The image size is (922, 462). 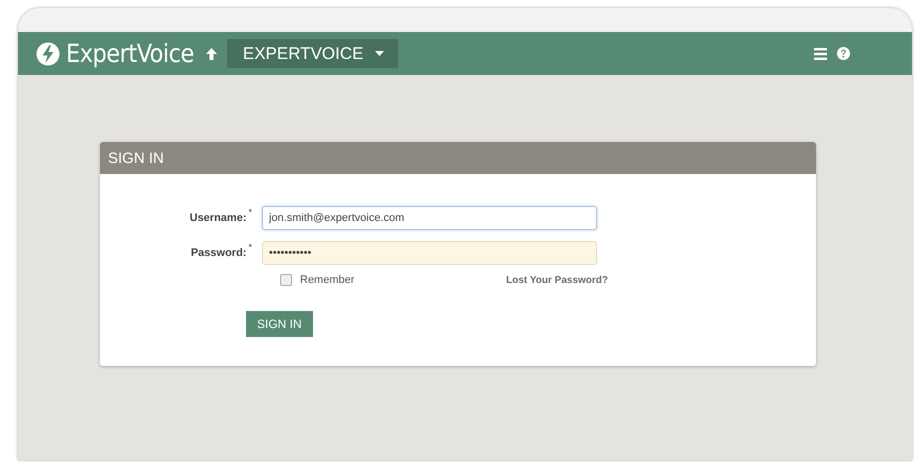 I want to click on lost-password-link: Lost Your Password?, so click(x=557, y=280).